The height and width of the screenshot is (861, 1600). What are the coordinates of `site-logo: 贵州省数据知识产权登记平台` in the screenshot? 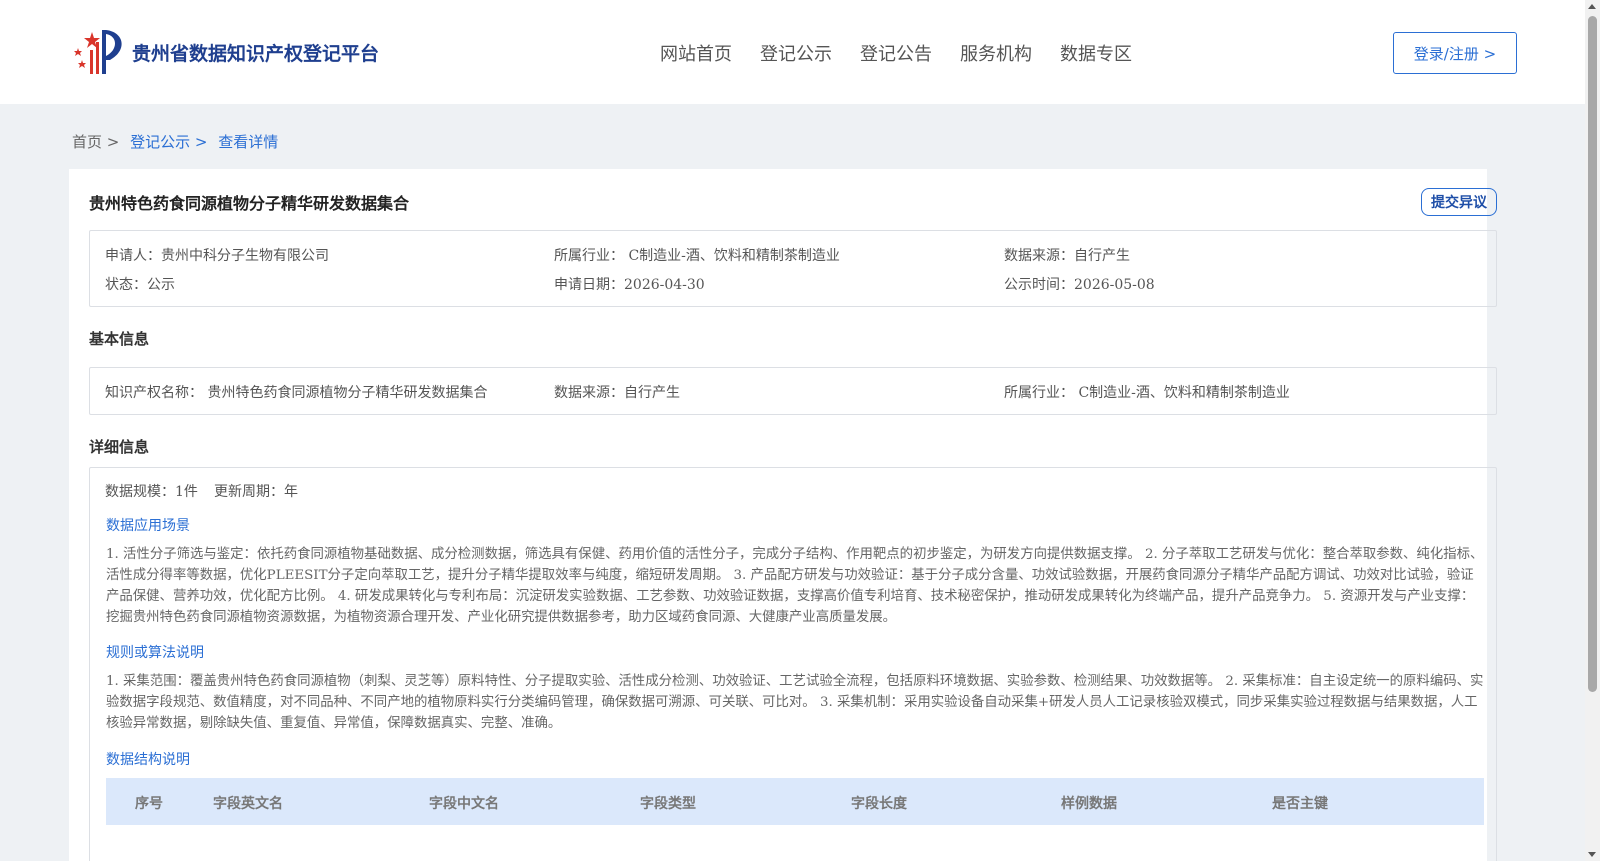 It's located at (224, 52).